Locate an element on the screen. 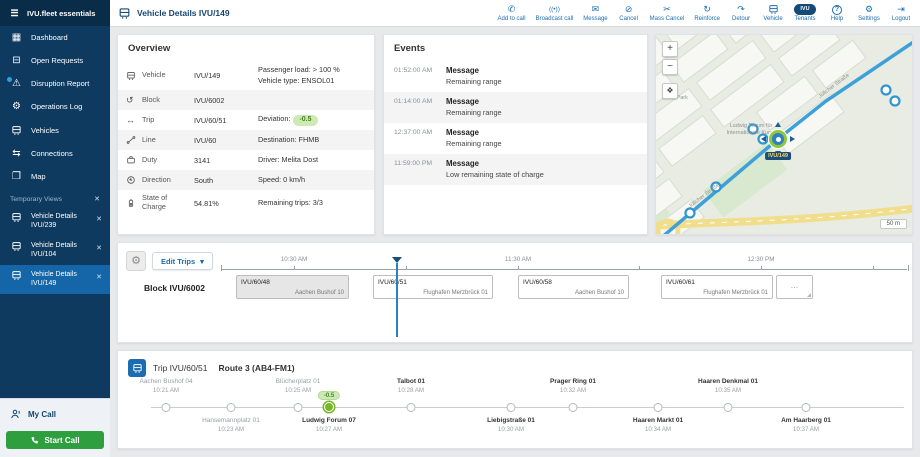 Image resolution: width=920 pixels, height=457 pixels. map-stop-marker is located at coordinates (886, 90).